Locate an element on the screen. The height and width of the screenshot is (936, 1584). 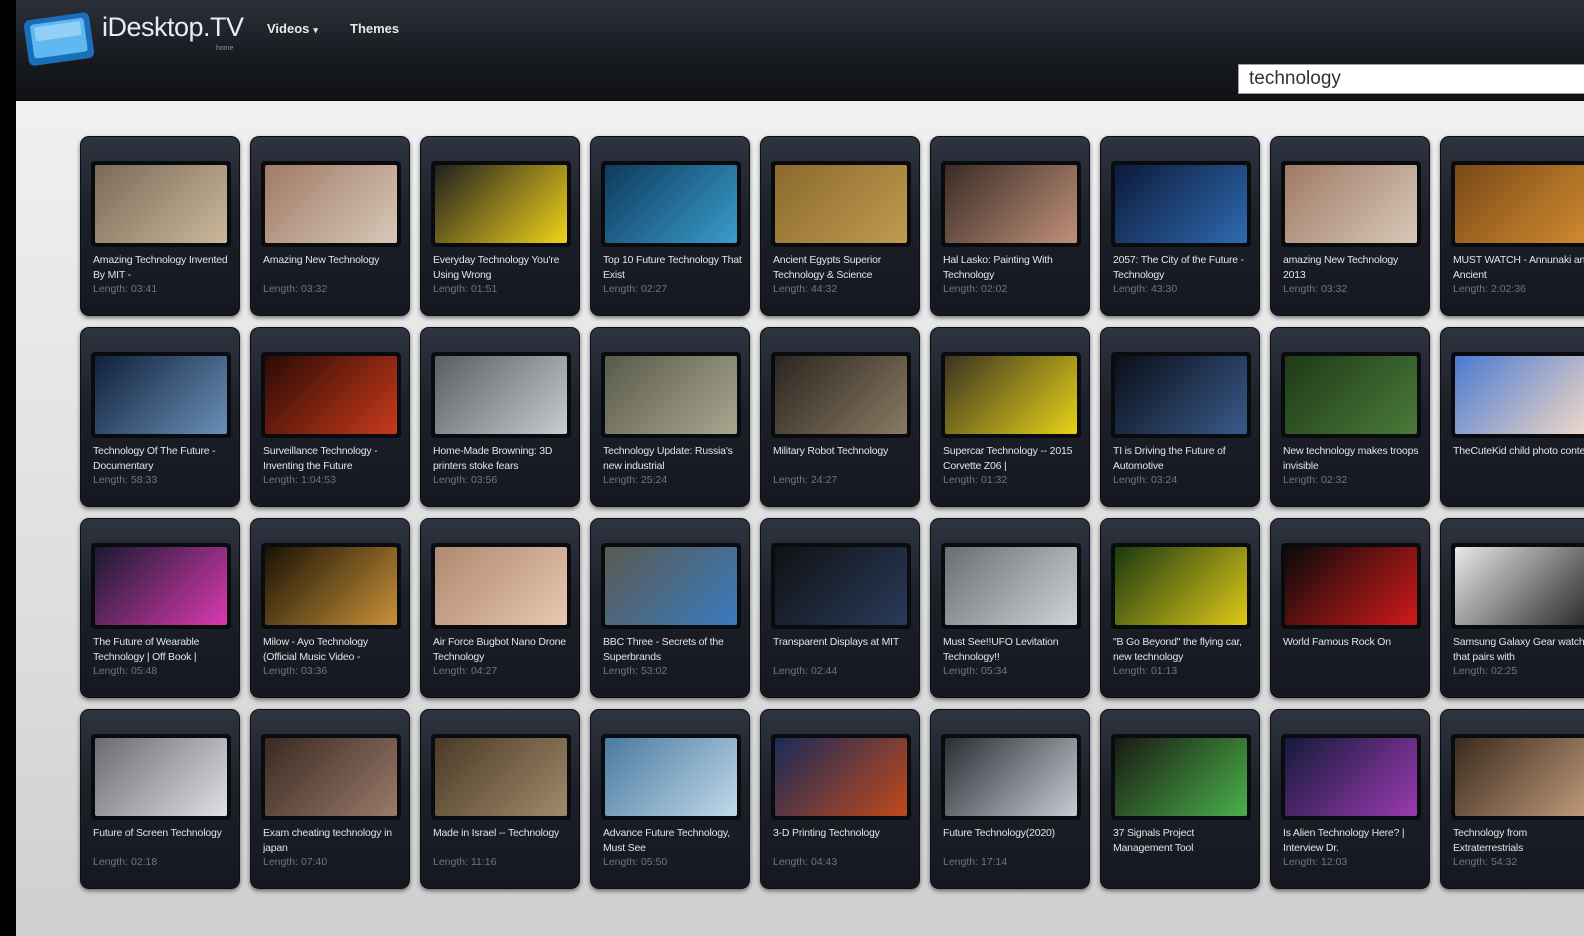
video-title: Advance Future Technology, Must See is located at coordinates (673, 841).